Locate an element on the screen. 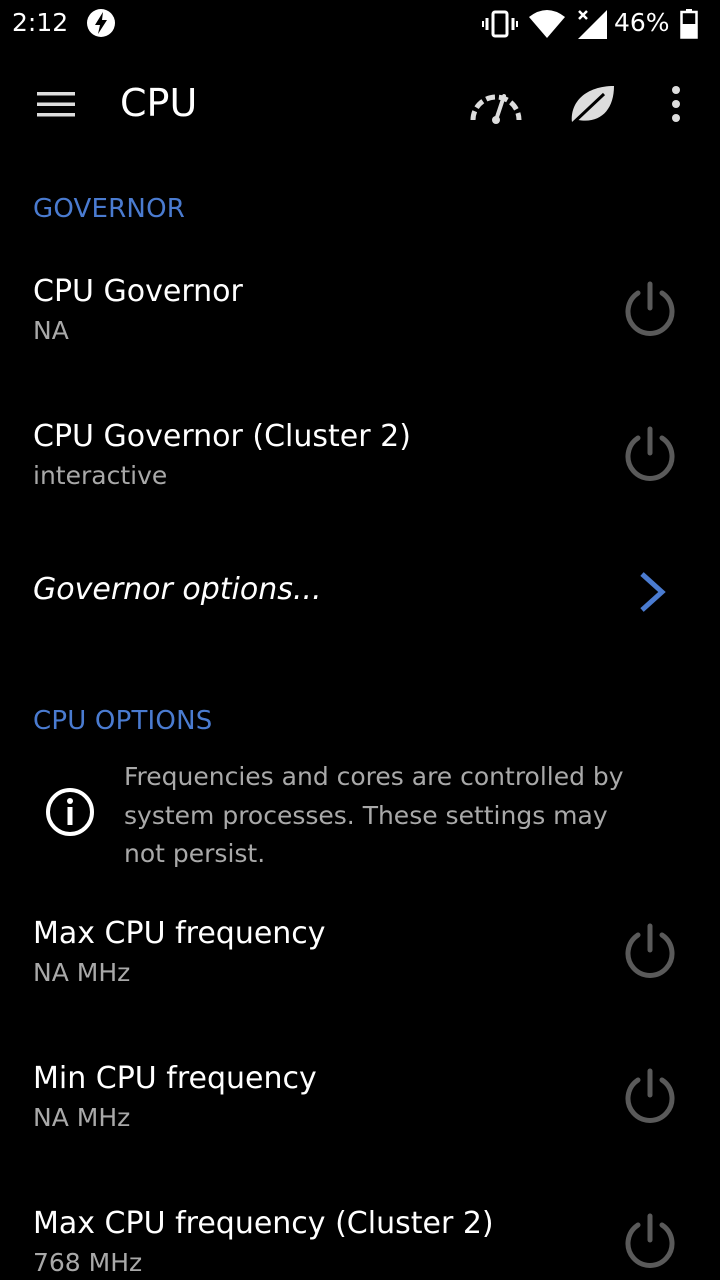 Image resolution: width=720 pixels, height=1280 pixels. section-header-governor: GOVERNOR is located at coordinates (109, 209).